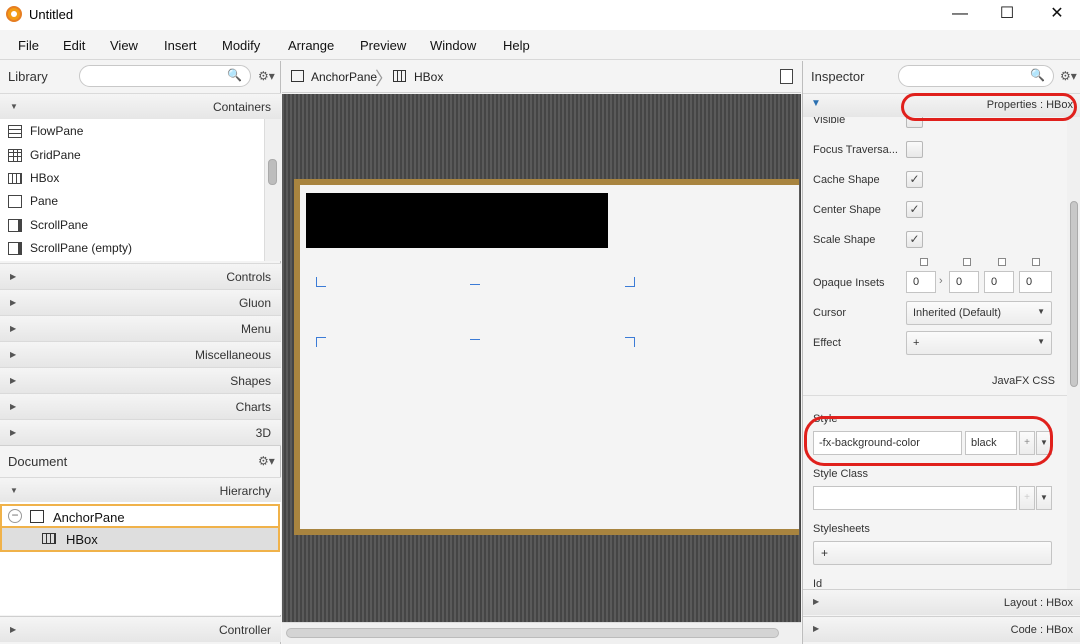  What do you see at coordinates (133, 178) in the screenshot?
I see `library-item-hbox: HBox` at bounding box center [133, 178].